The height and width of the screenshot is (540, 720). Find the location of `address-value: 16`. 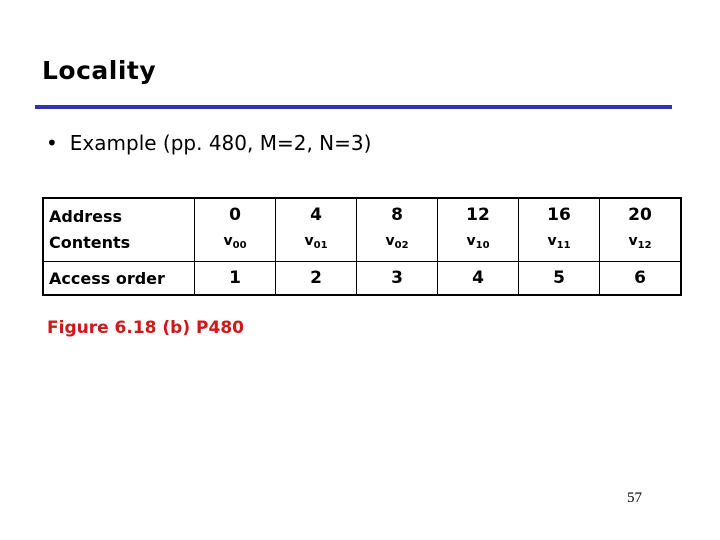

address-value: 16 is located at coordinates (559, 214).